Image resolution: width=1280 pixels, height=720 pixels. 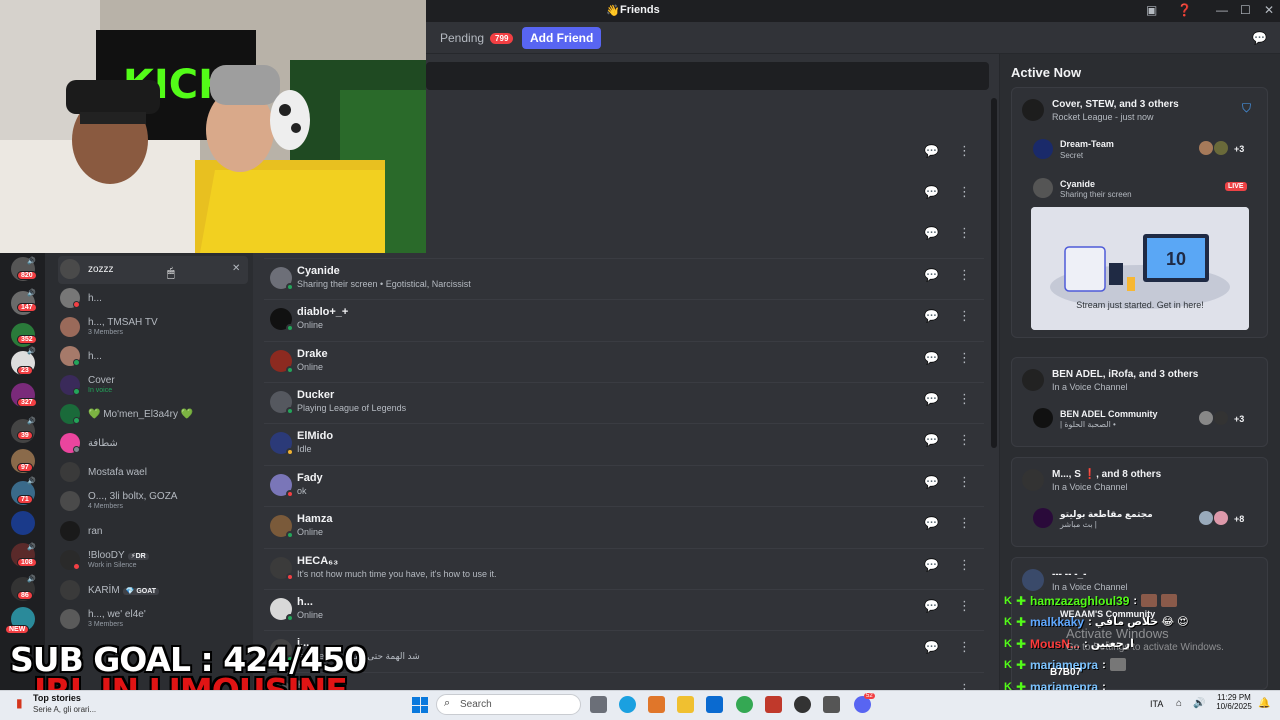 What do you see at coordinates (1222, 10) in the screenshot?
I see `minimize-button: —` at bounding box center [1222, 10].